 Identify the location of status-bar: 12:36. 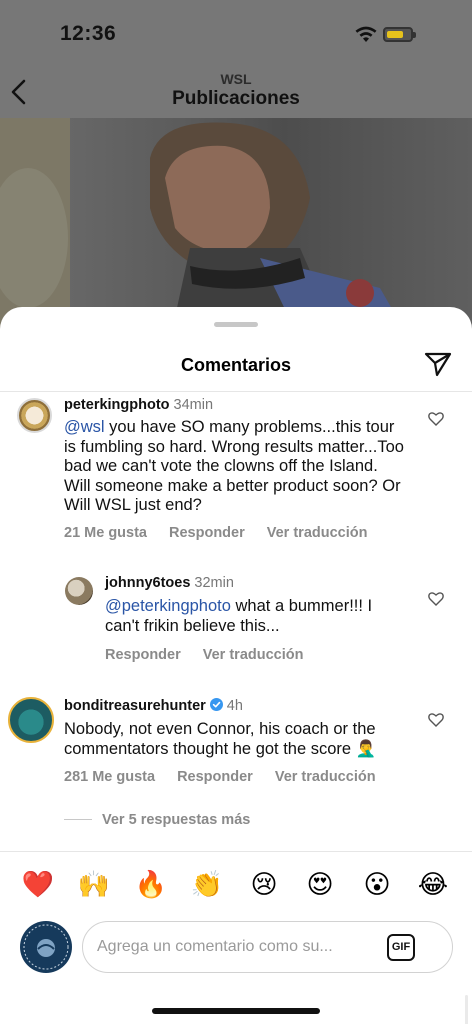
(236, 30).